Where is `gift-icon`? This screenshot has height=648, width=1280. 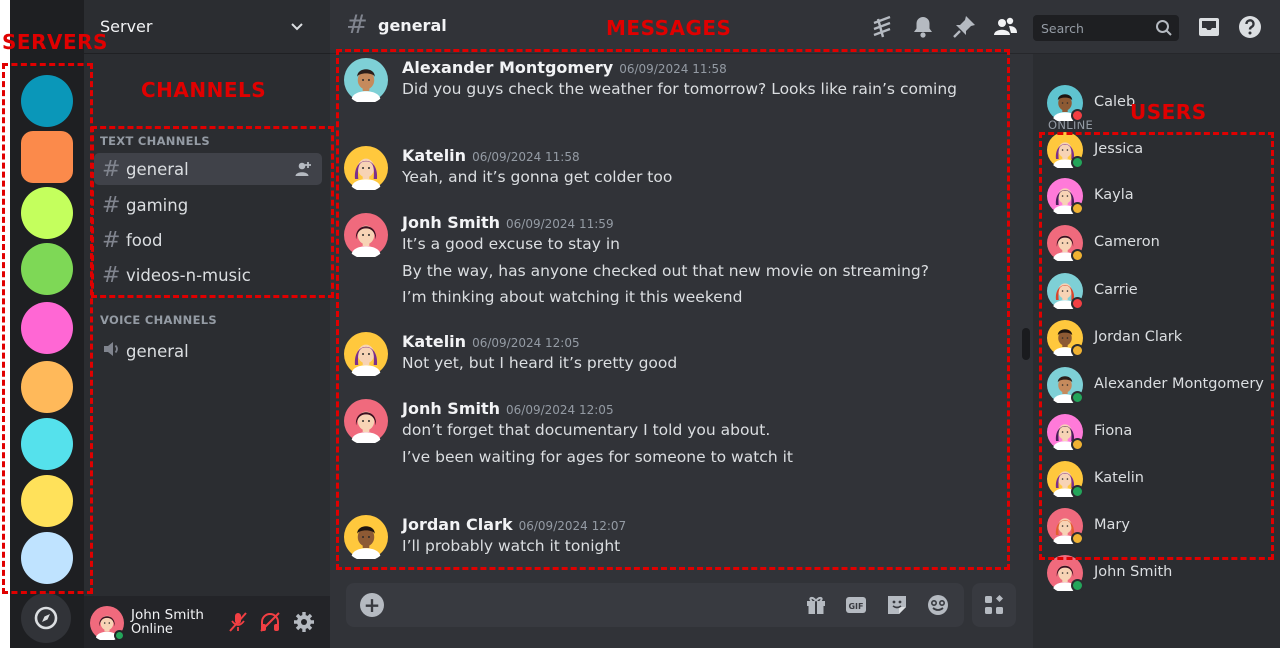 gift-icon is located at coordinates (816, 605).